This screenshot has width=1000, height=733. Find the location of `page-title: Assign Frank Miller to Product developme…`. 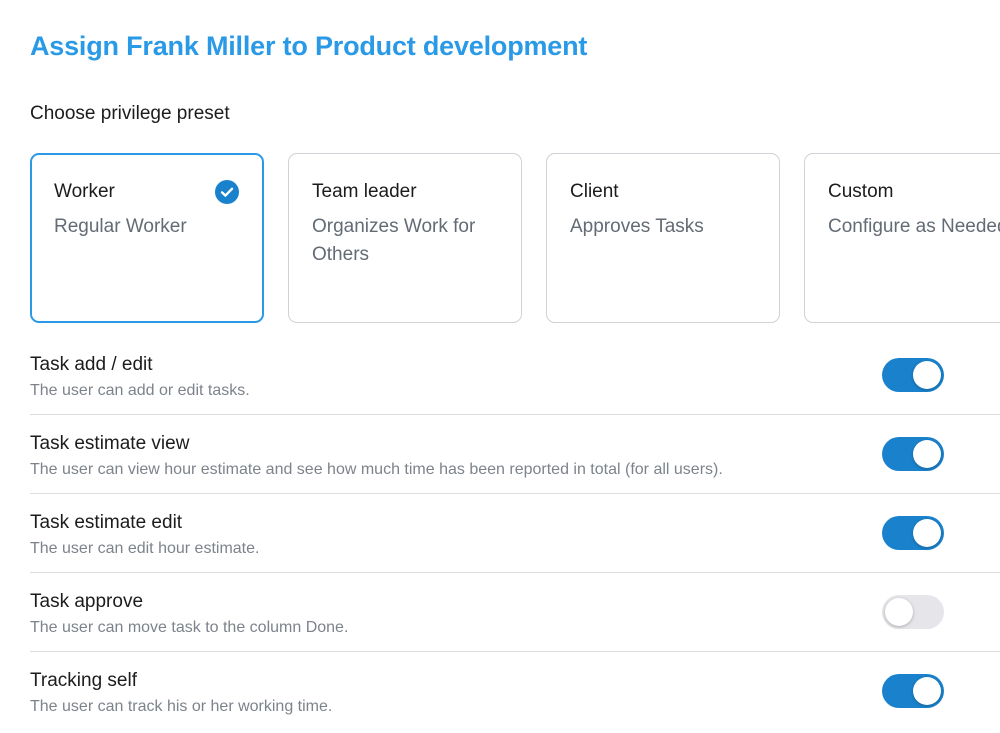

page-title: Assign Frank Miller to Product developme… is located at coordinates (309, 46).